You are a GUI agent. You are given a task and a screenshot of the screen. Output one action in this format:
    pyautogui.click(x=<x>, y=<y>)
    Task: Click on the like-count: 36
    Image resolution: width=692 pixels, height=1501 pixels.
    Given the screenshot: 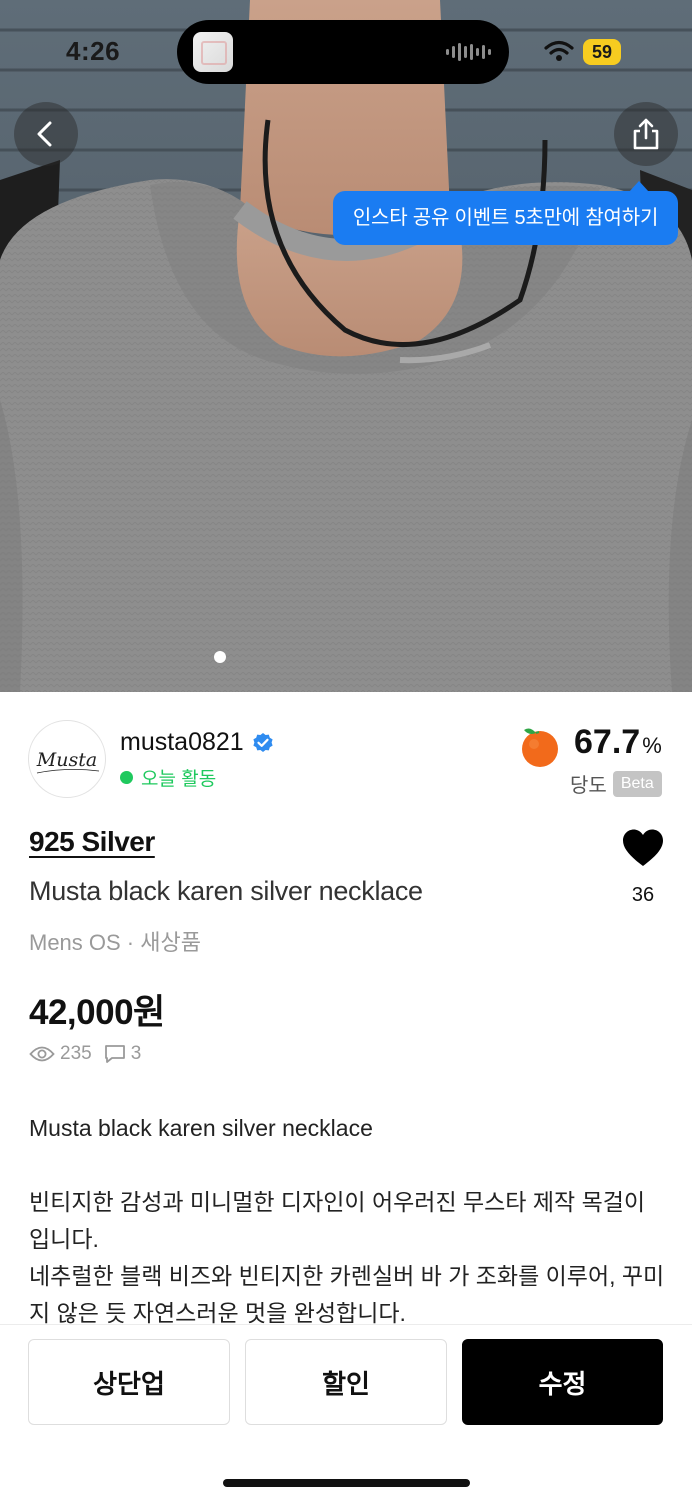 What is the action you would take?
    pyautogui.click(x=643, y=895)
    